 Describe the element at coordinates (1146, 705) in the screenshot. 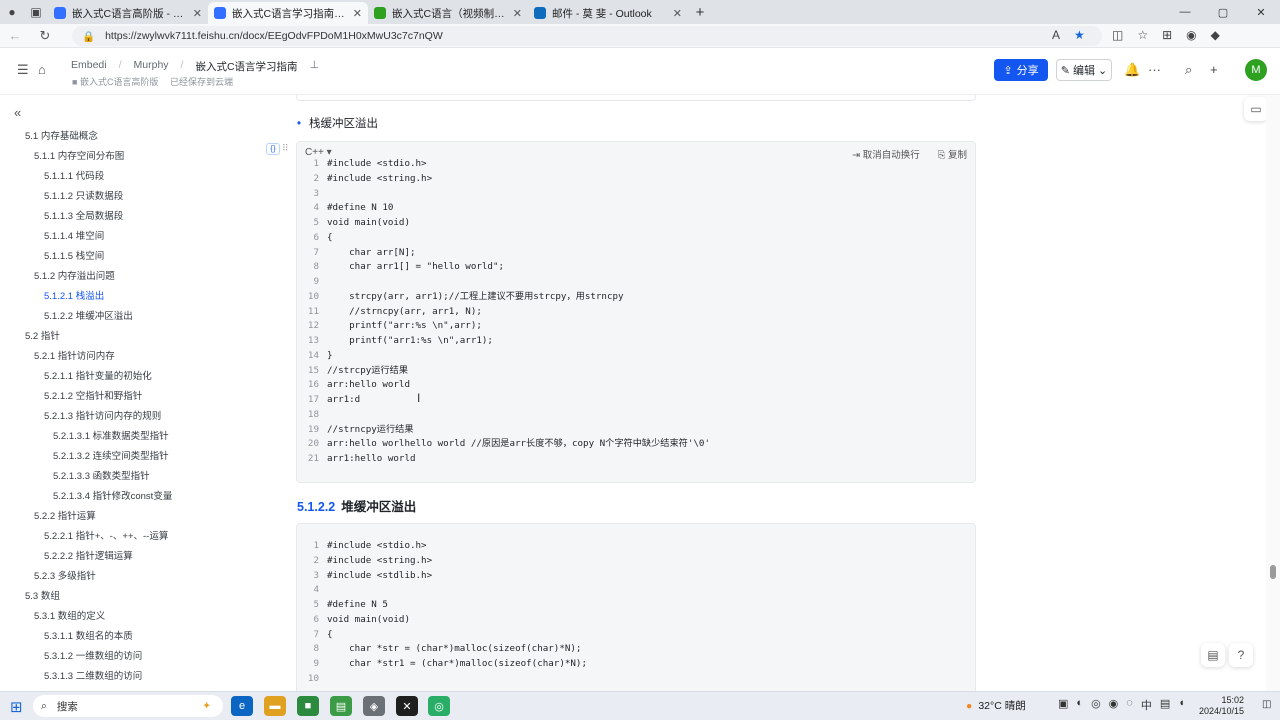

I see `ime-indicator: 中` at that location.